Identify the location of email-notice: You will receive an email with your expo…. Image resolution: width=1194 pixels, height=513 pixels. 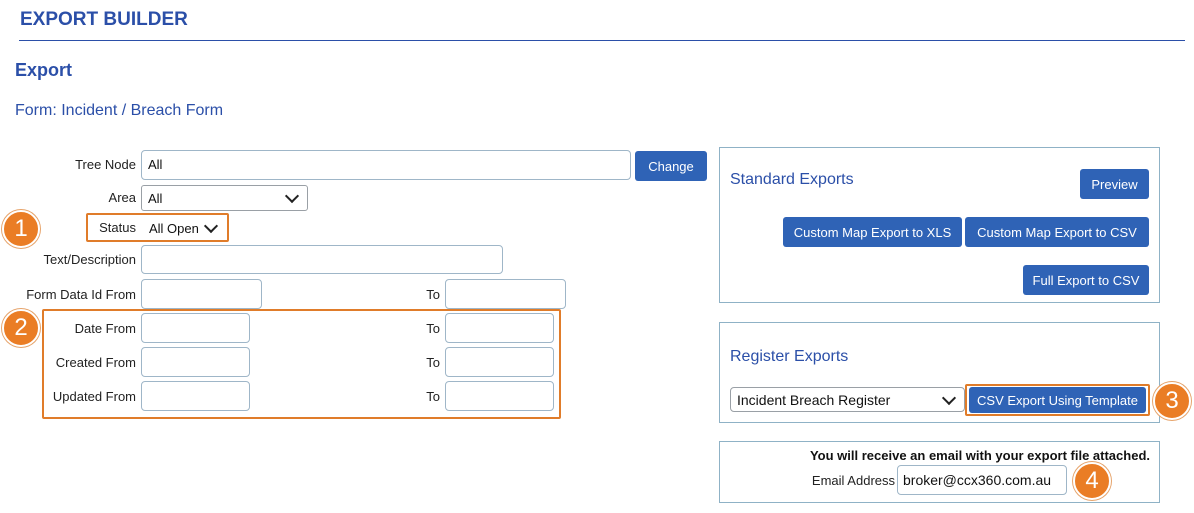
(979, 455).